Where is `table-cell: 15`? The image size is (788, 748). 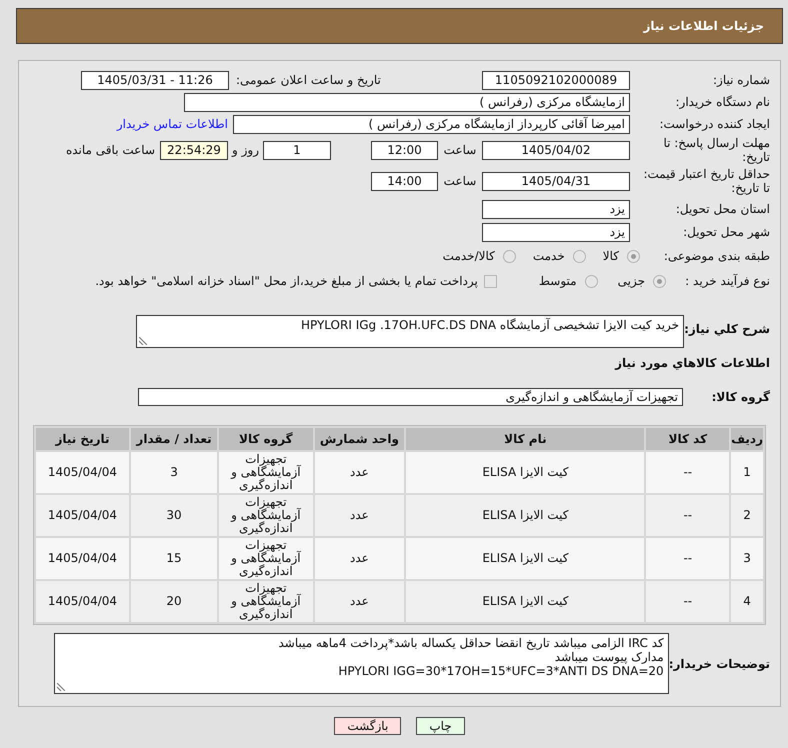
table-cell: 15 is located at coordinates (174, 558).